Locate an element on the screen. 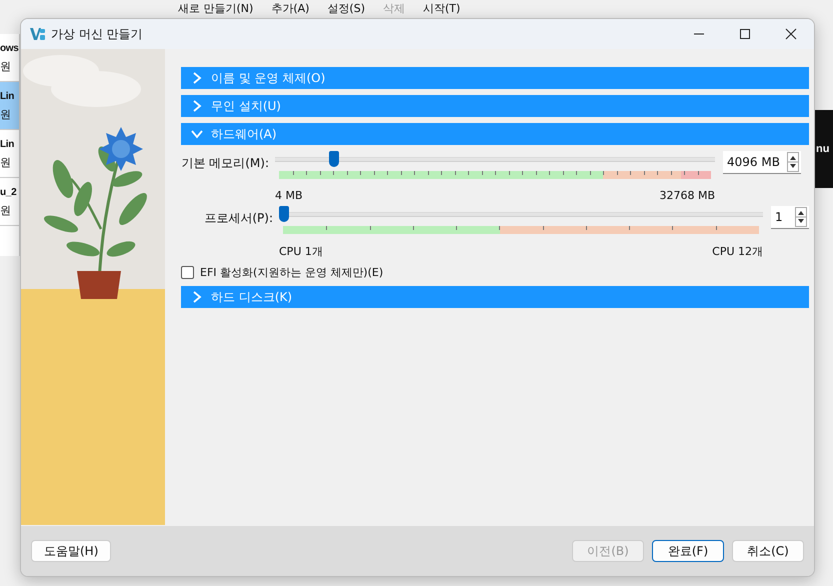  toolbar-button: 설정(S) is located at coordinates (346, 9).